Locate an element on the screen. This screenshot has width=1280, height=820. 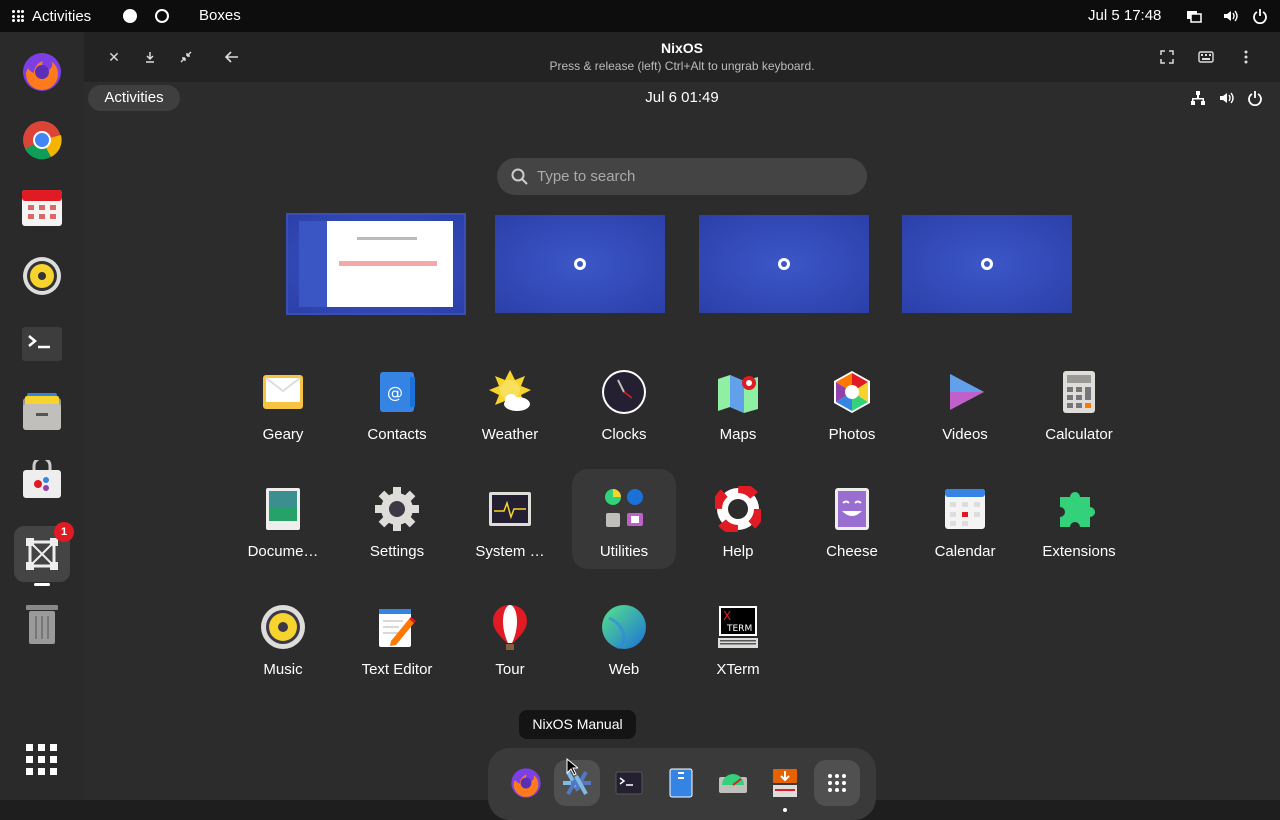
terminal-icon is located at coordinates (629, 783).